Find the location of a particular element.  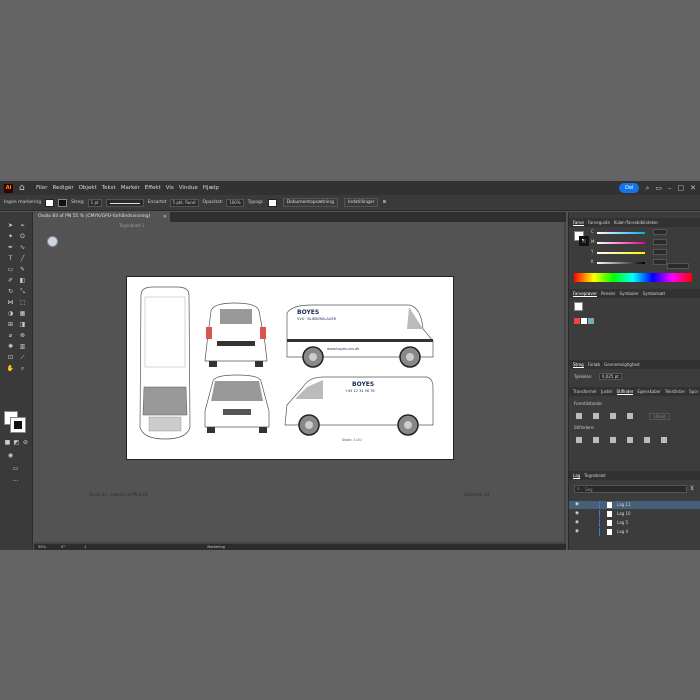

tab-text-lists: Tekstlister is located at coordinates (675, 391).